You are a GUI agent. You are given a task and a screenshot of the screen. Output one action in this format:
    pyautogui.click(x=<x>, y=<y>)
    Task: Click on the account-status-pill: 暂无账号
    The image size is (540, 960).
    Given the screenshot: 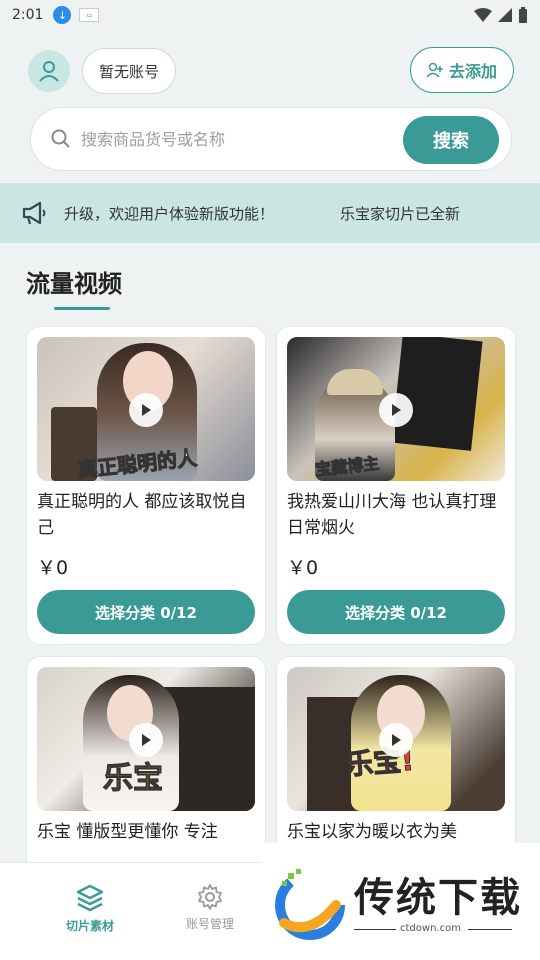 What is the action you would take?
    pyautogui.click(x=129, y=71)
    